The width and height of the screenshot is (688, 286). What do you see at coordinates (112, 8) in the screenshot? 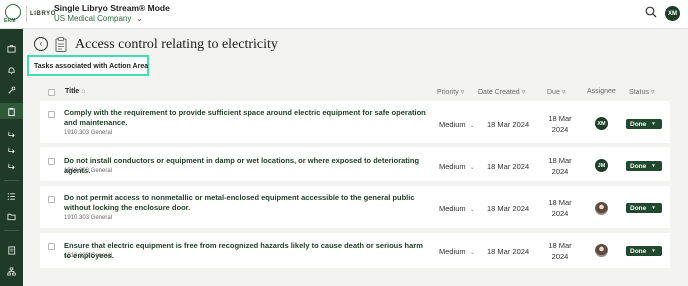
I see `stream-mode-title: Single Libryo Stream® Mode` at bounding box center [112, 8].